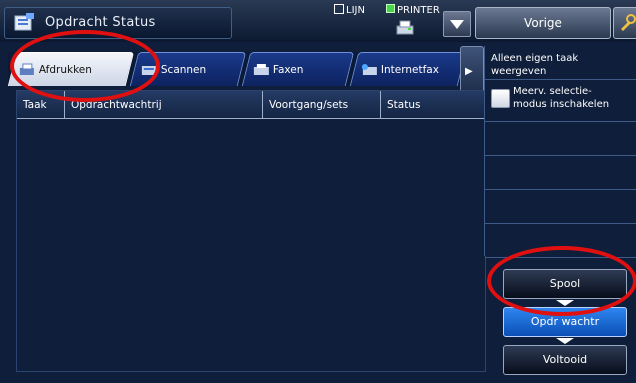  I want to click on job-status-icon, so click(24, 22).